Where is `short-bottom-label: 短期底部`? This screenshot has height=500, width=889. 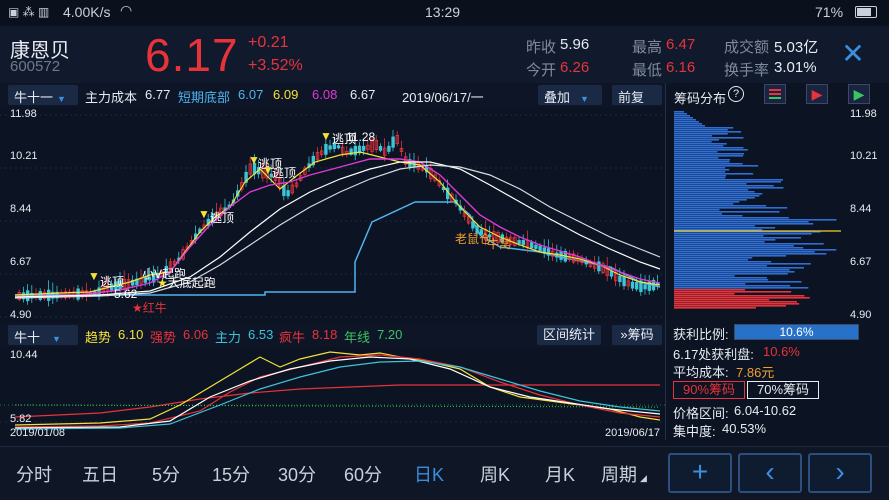 short-bottom-label: 短期底部 is located at coordinates (204, 97).